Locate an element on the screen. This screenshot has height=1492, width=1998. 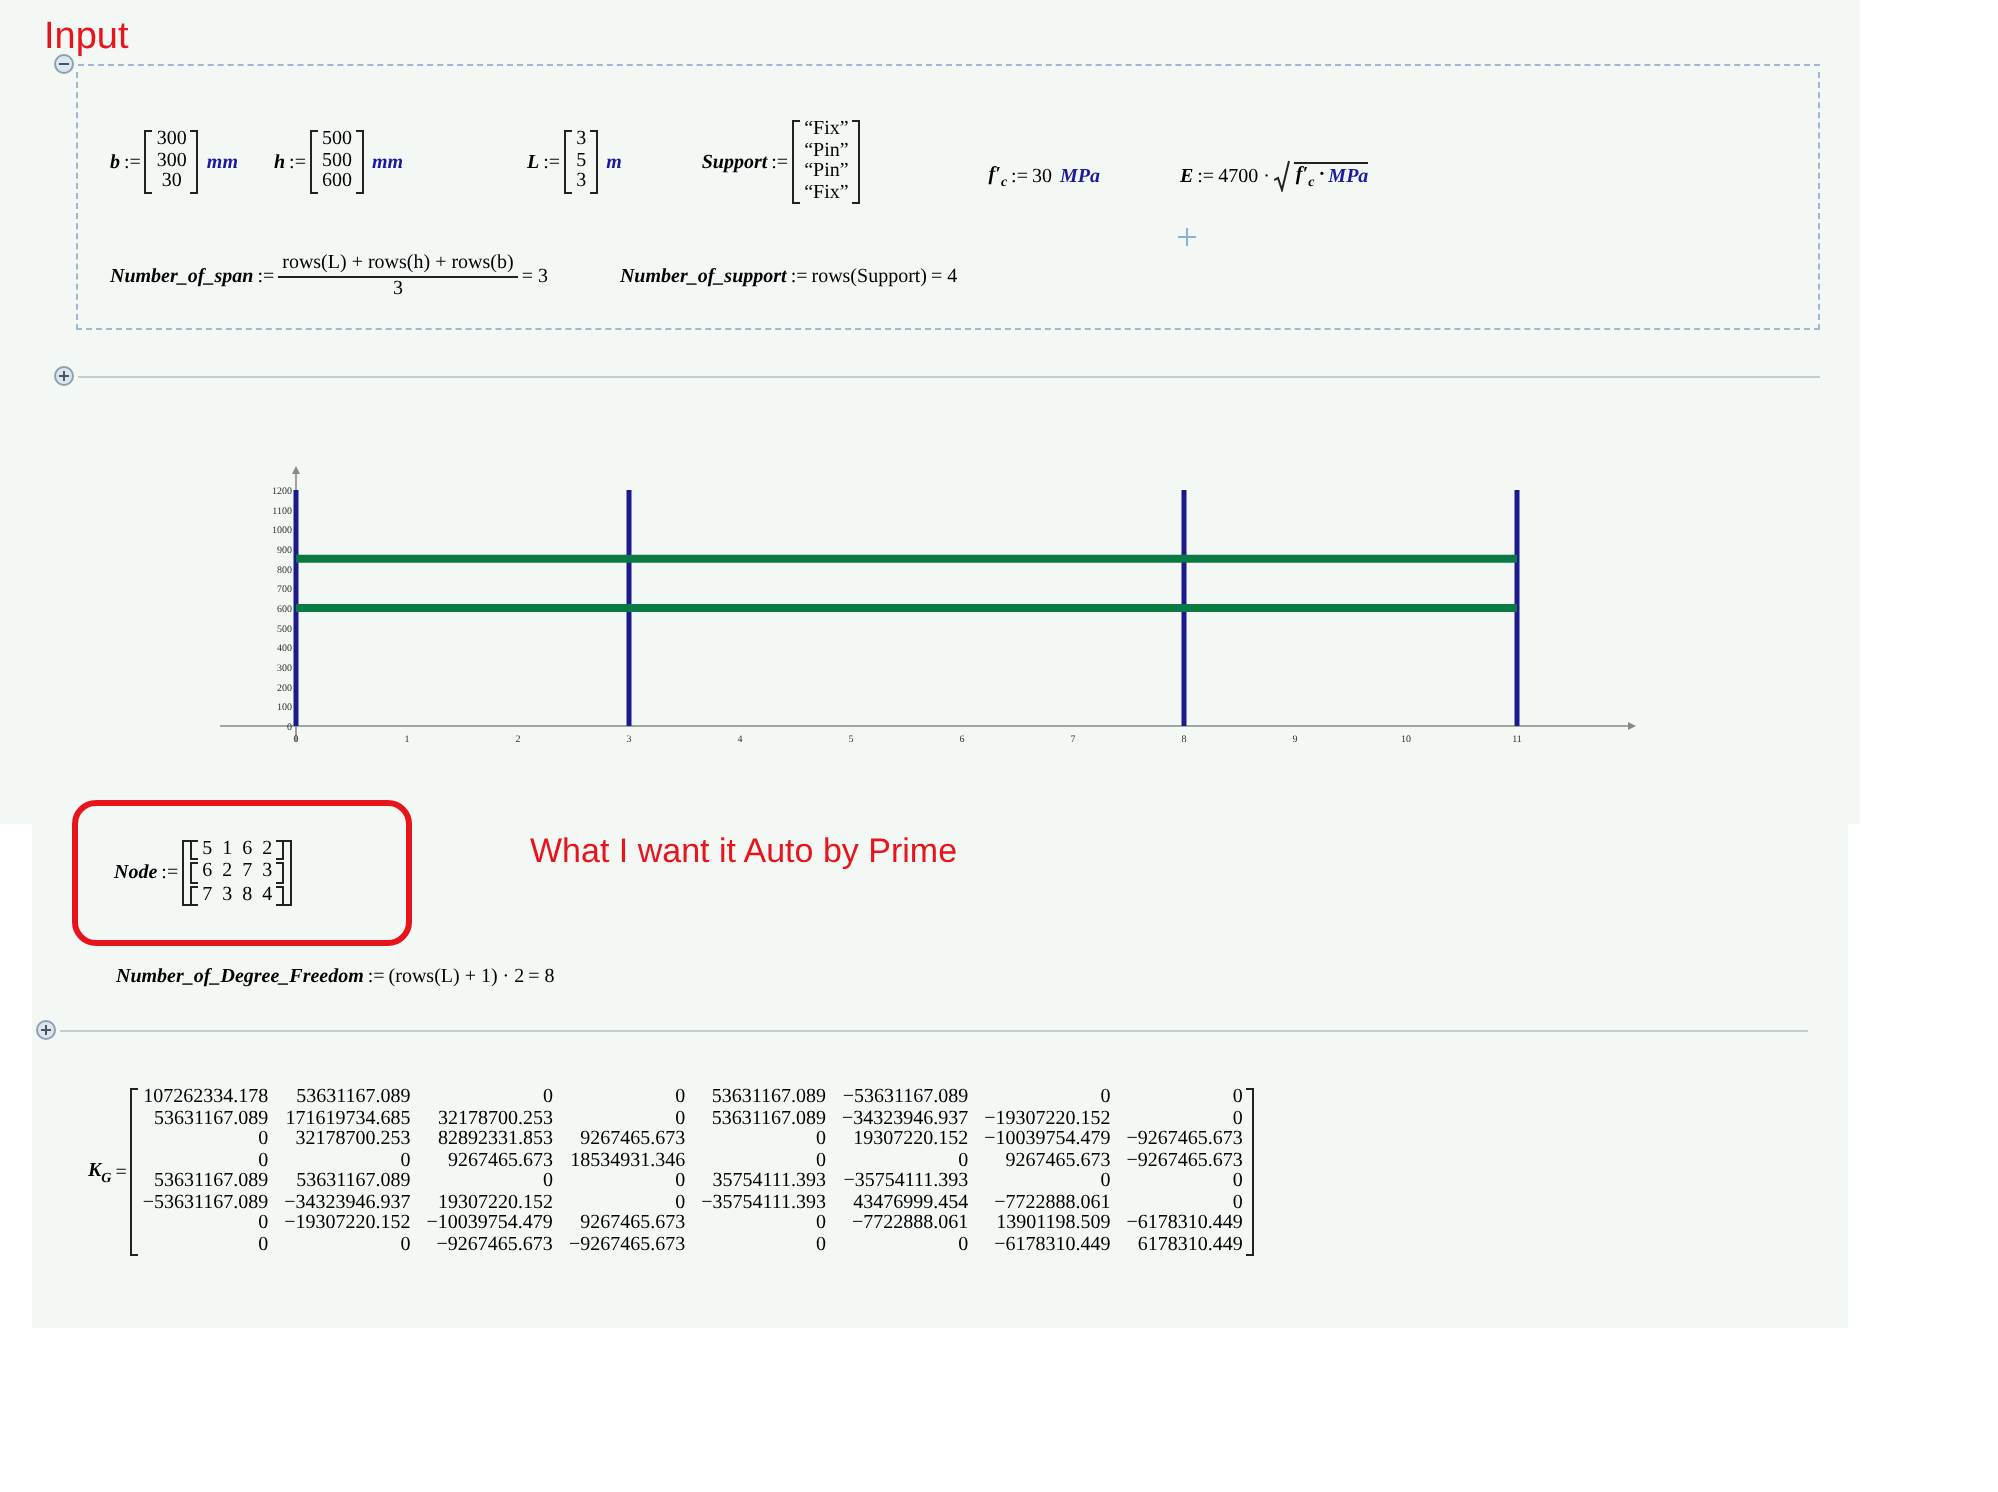
matrix-cell-text: −6178310.449 is located at coordinates (1051, 1245).